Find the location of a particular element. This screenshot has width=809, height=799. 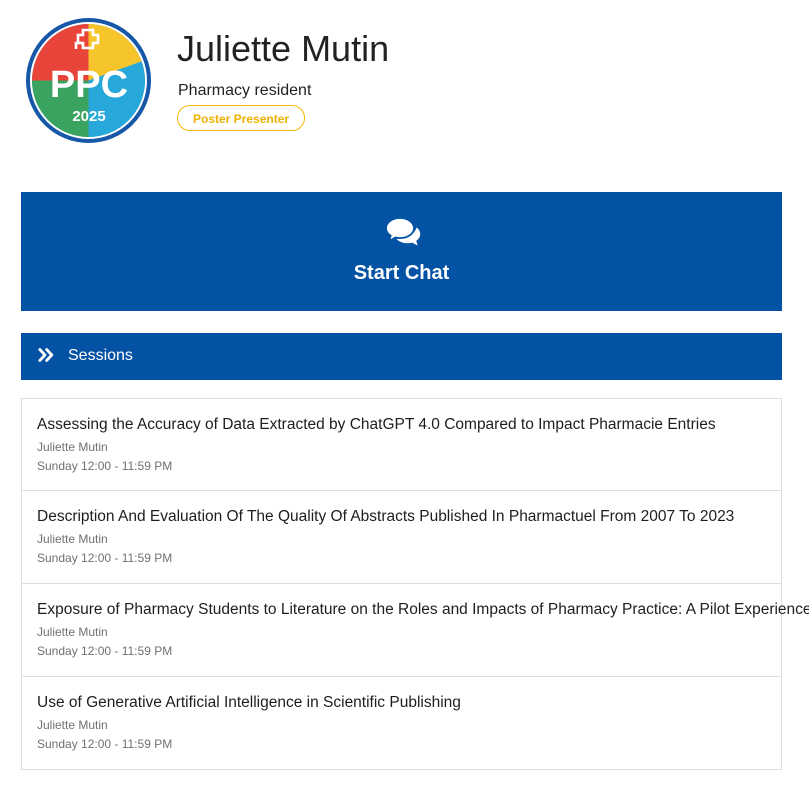

profile-role: Pharmacy resident is located at coordinates (245, 90).